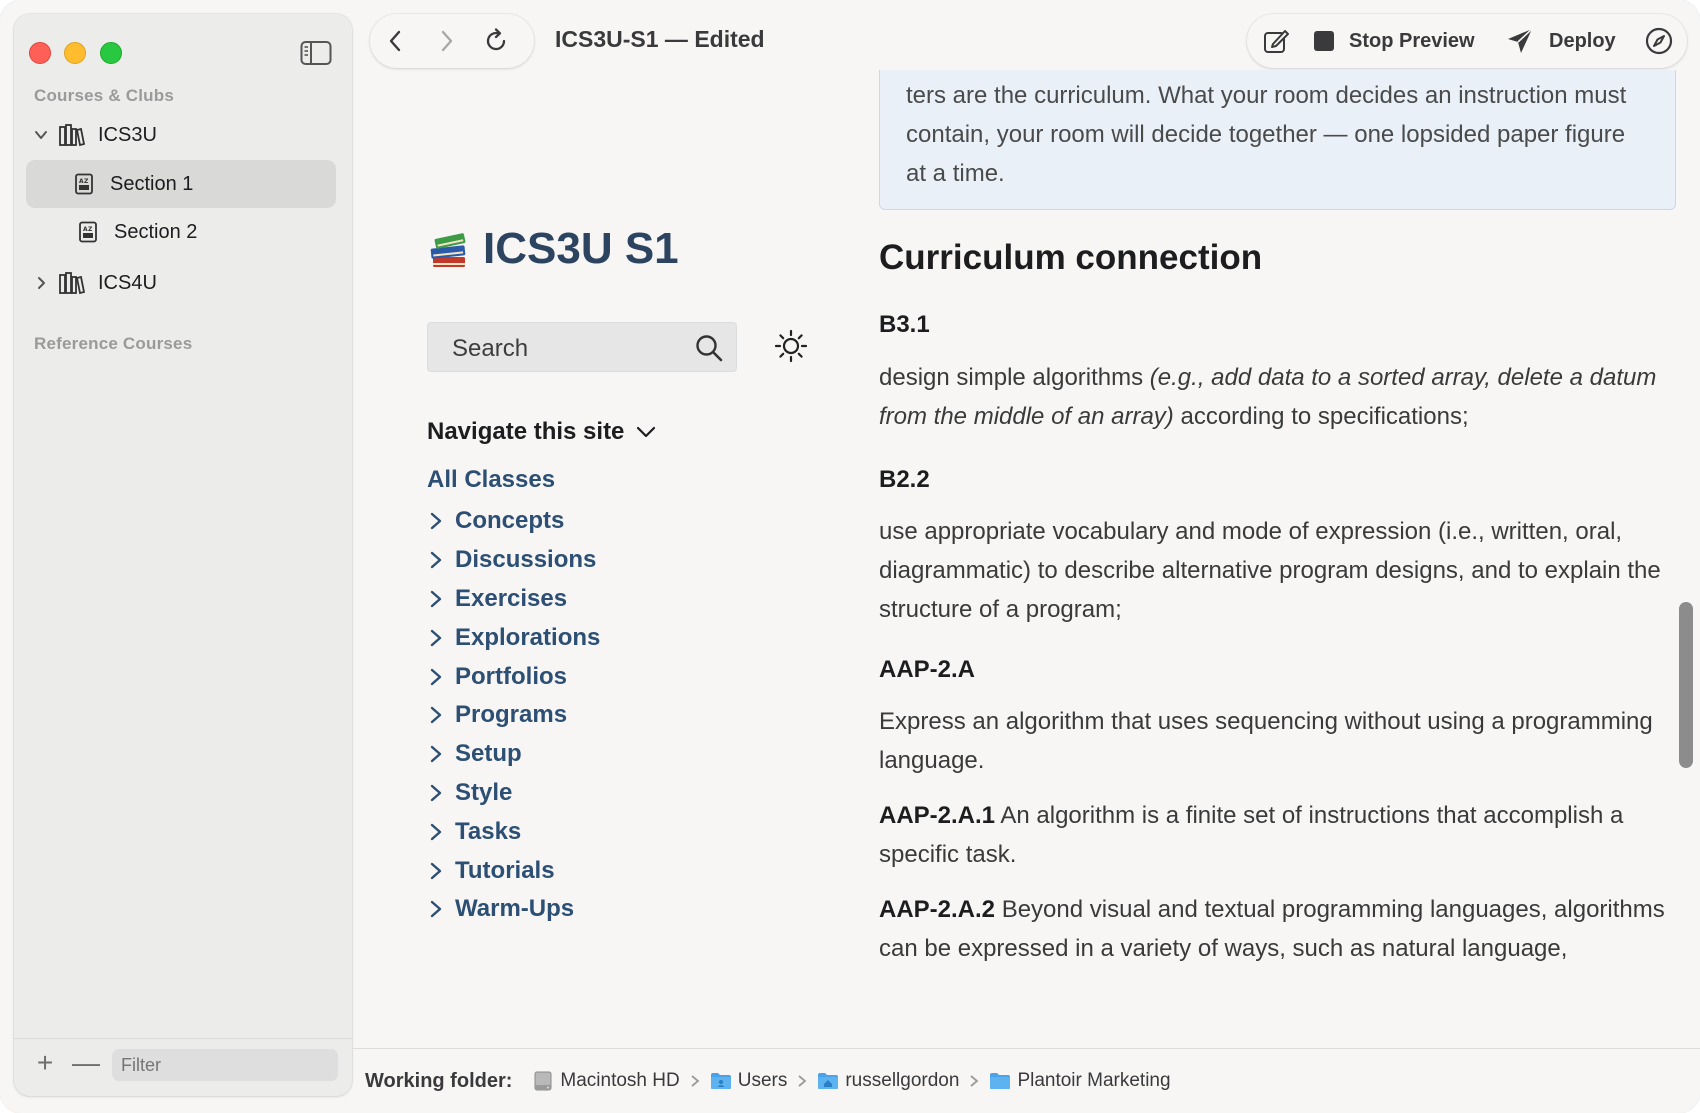 The width and height of the screenshot is (1700, 1113). What do you see at coordinates (1394, 41) in the screenshot?
I see `stop-preview-button: Stop Preview` at bounding box center [1394, 41].